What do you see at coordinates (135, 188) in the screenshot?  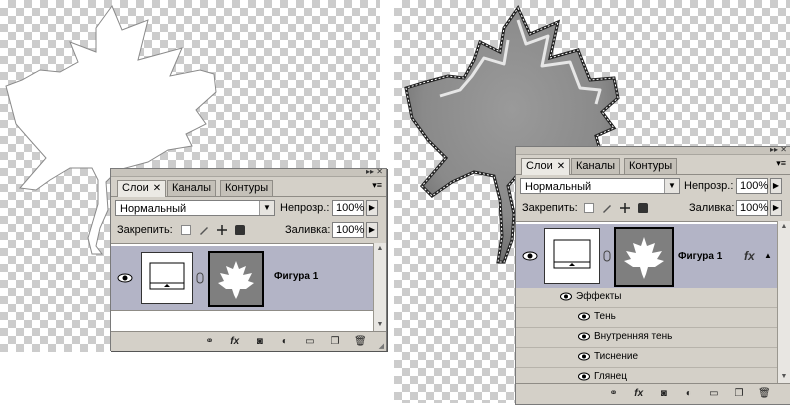 I see `tab-layers-label: Слои` at bounding box center [135, 188].